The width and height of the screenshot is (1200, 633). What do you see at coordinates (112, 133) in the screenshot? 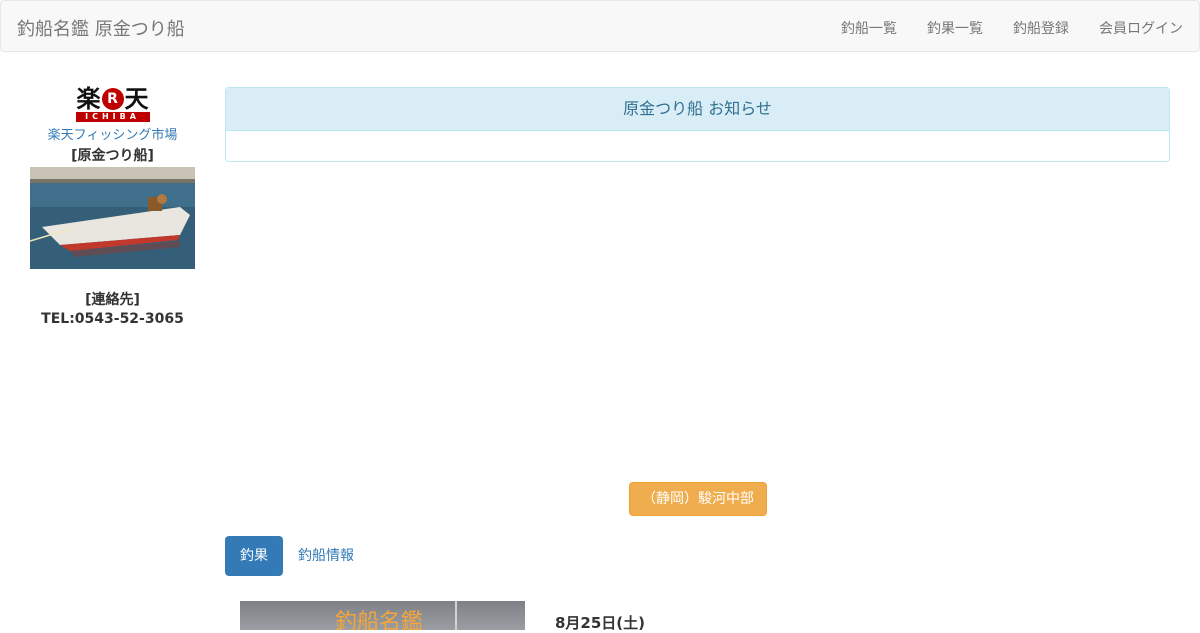
I see `rakuten-fishing-link: 楽天フィッシング市場` at bounding box center [112, 133].